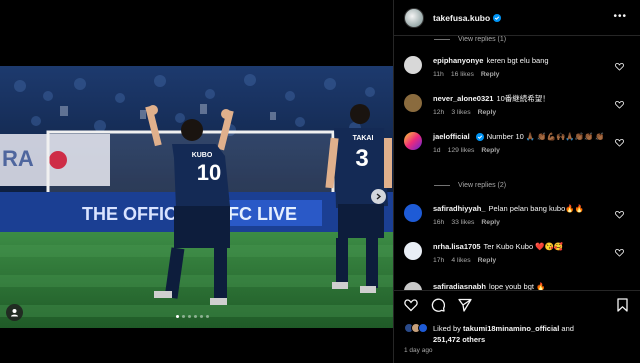 This screenshot has width=640, height=363. What do you see at coordinates (520, 113) in the screenshot?
I see `comment-meta: 12h 3 likes Reply` at bounding box center [520, 113].